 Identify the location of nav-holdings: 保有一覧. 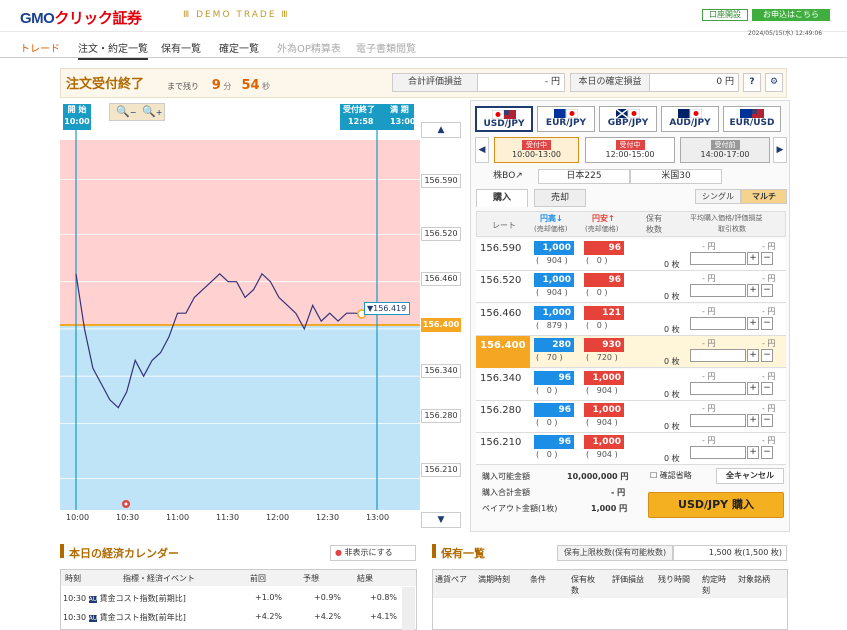
(181, 47).